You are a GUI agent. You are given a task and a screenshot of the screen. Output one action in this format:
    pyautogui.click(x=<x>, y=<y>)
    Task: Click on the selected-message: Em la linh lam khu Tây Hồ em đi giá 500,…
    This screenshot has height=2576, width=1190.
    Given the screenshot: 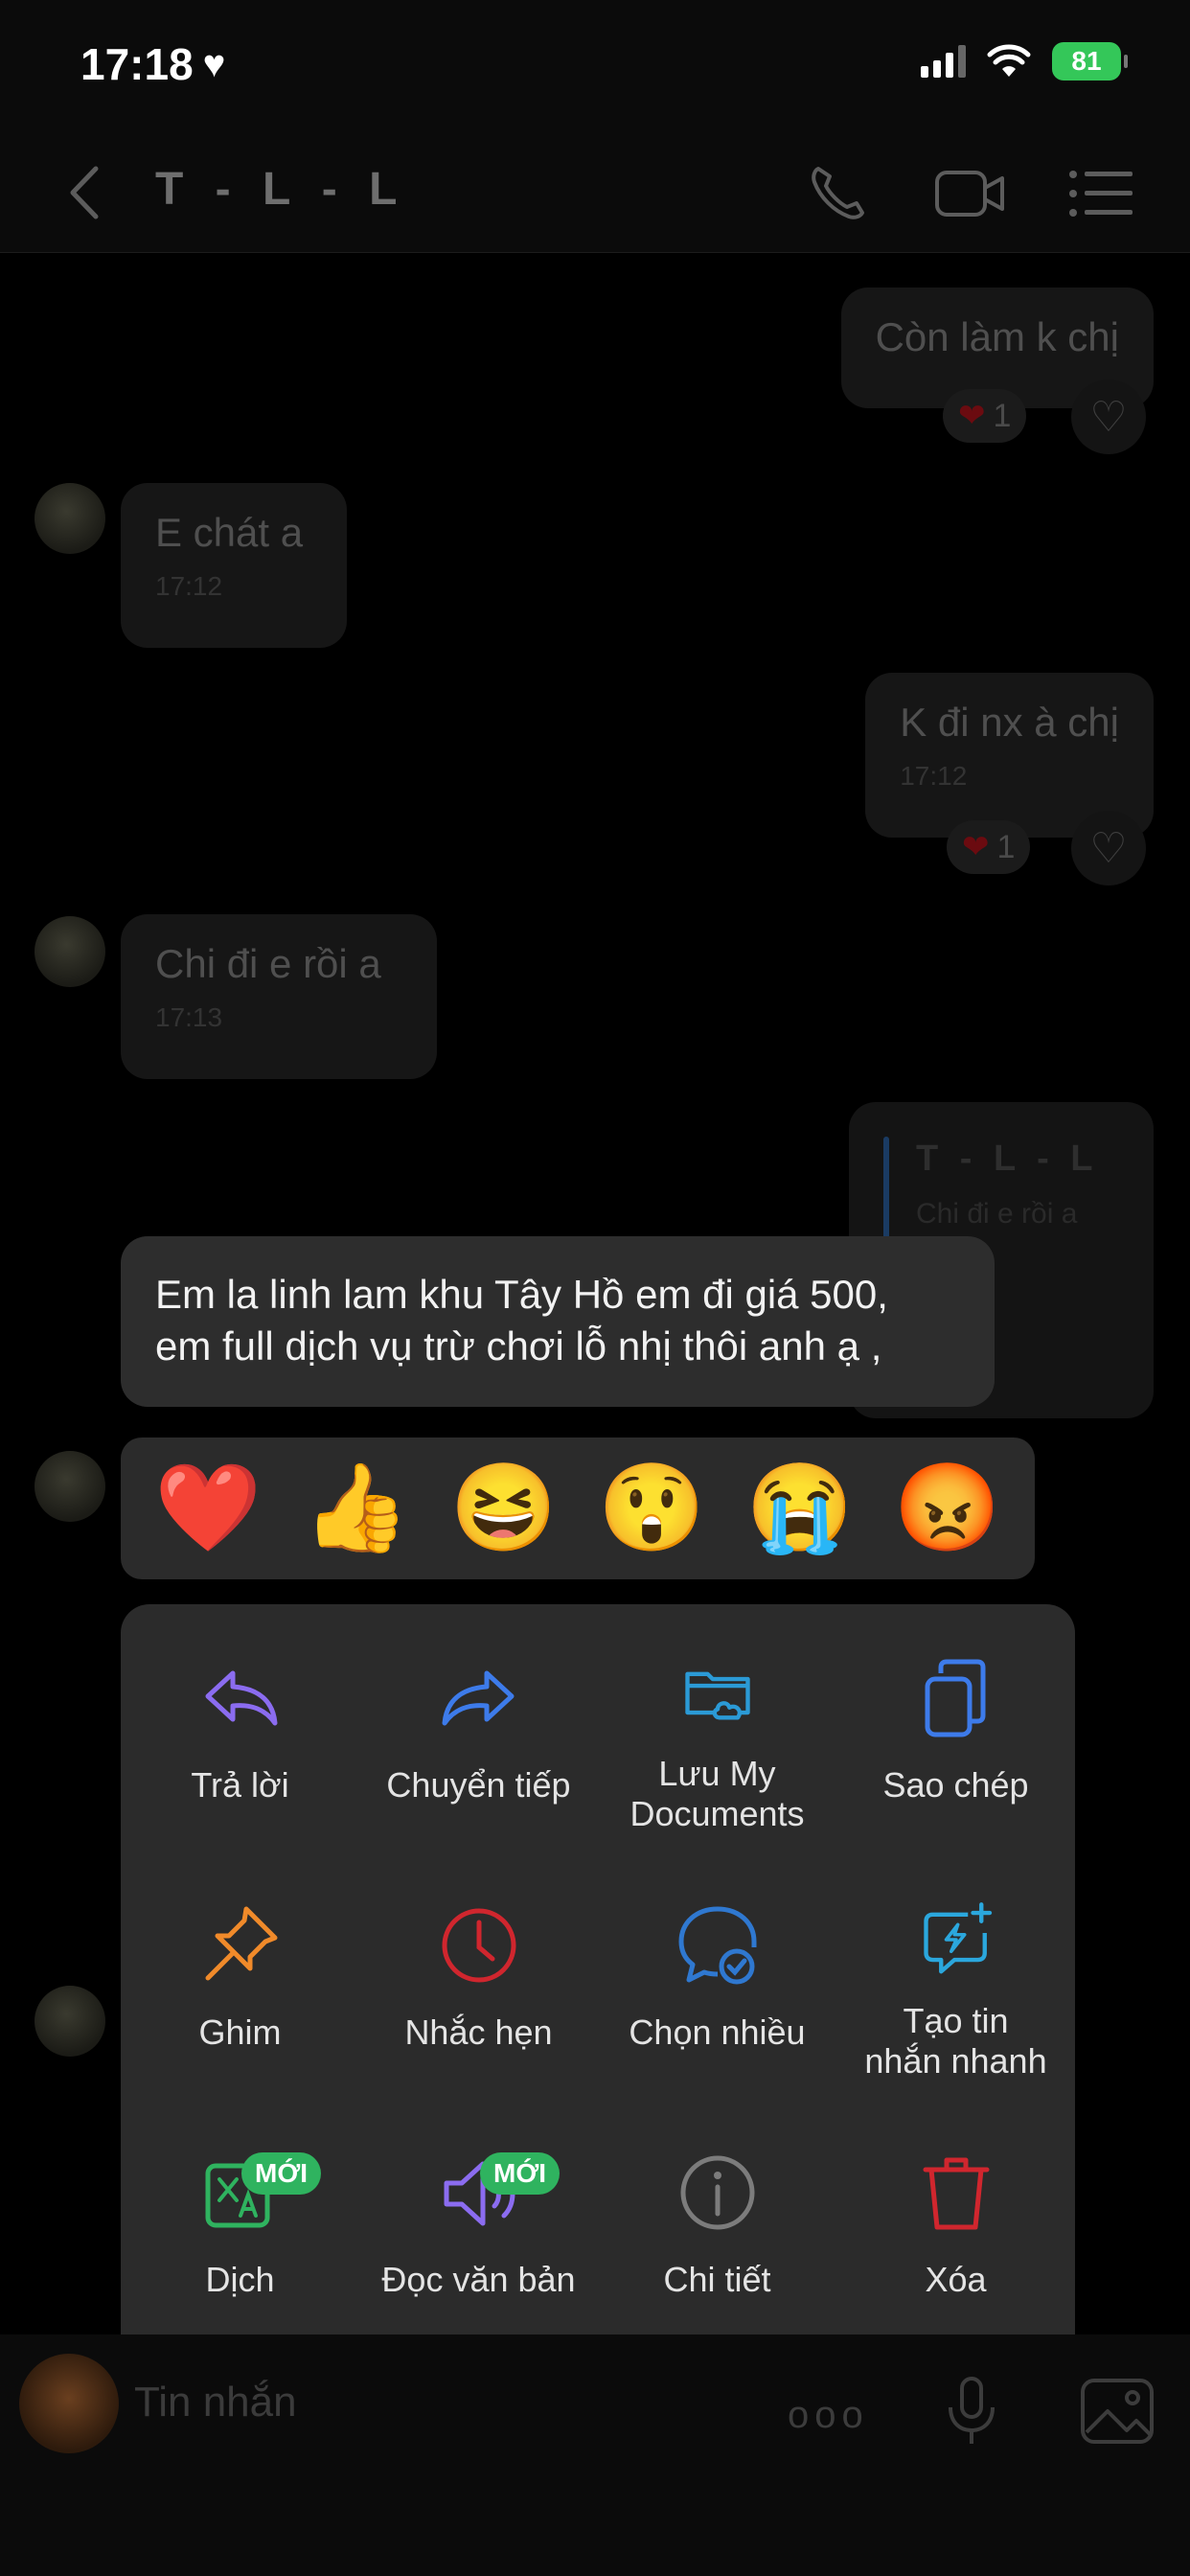 What is the action you would take?
    pyautogui.click(x=558, y=1321)
    